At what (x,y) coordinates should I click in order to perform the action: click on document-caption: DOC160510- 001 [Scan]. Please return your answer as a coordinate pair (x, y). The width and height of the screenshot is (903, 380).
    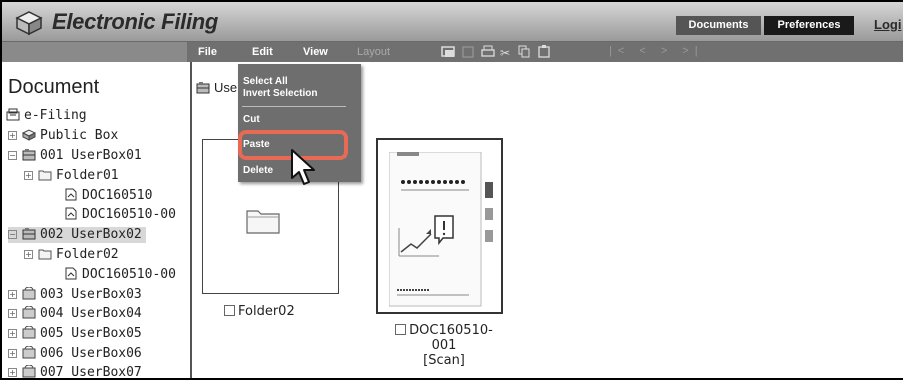
    Looking at the image, I should click on (444, 345).